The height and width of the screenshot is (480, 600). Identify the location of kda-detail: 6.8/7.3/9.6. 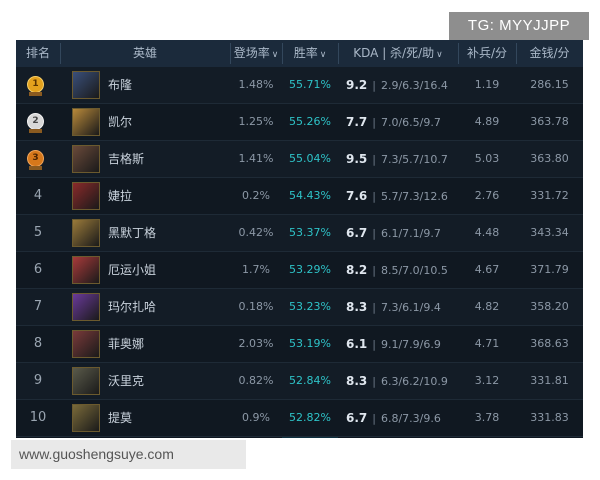
(410, 418).